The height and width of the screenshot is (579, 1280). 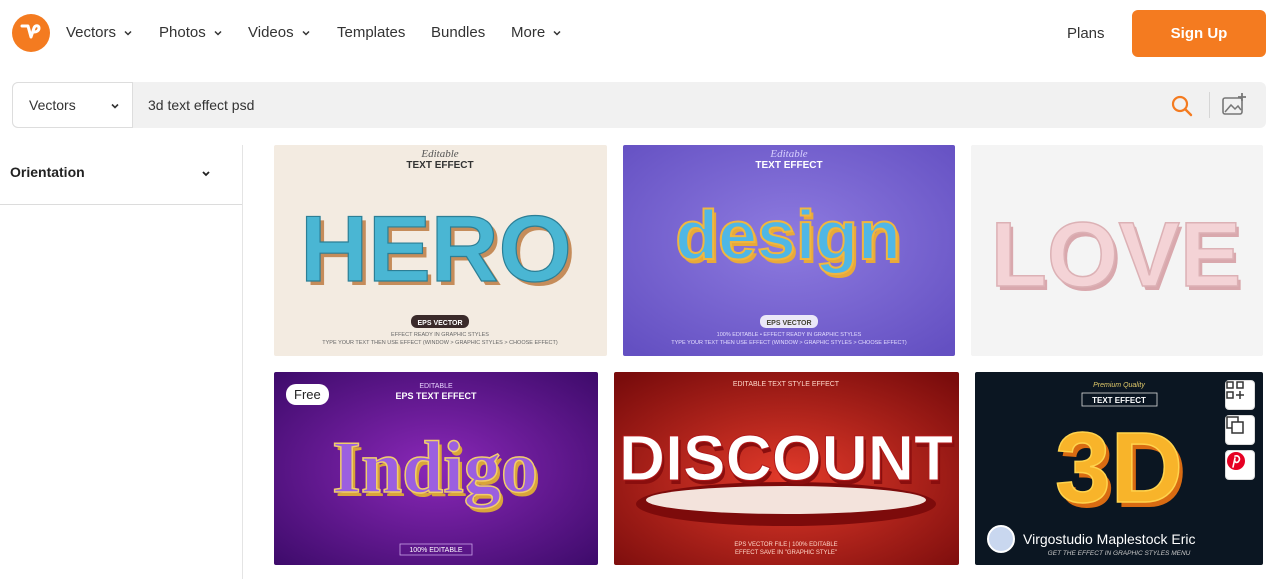 I want to click on thumb-title: 3D, so click(x=1119, y=468).